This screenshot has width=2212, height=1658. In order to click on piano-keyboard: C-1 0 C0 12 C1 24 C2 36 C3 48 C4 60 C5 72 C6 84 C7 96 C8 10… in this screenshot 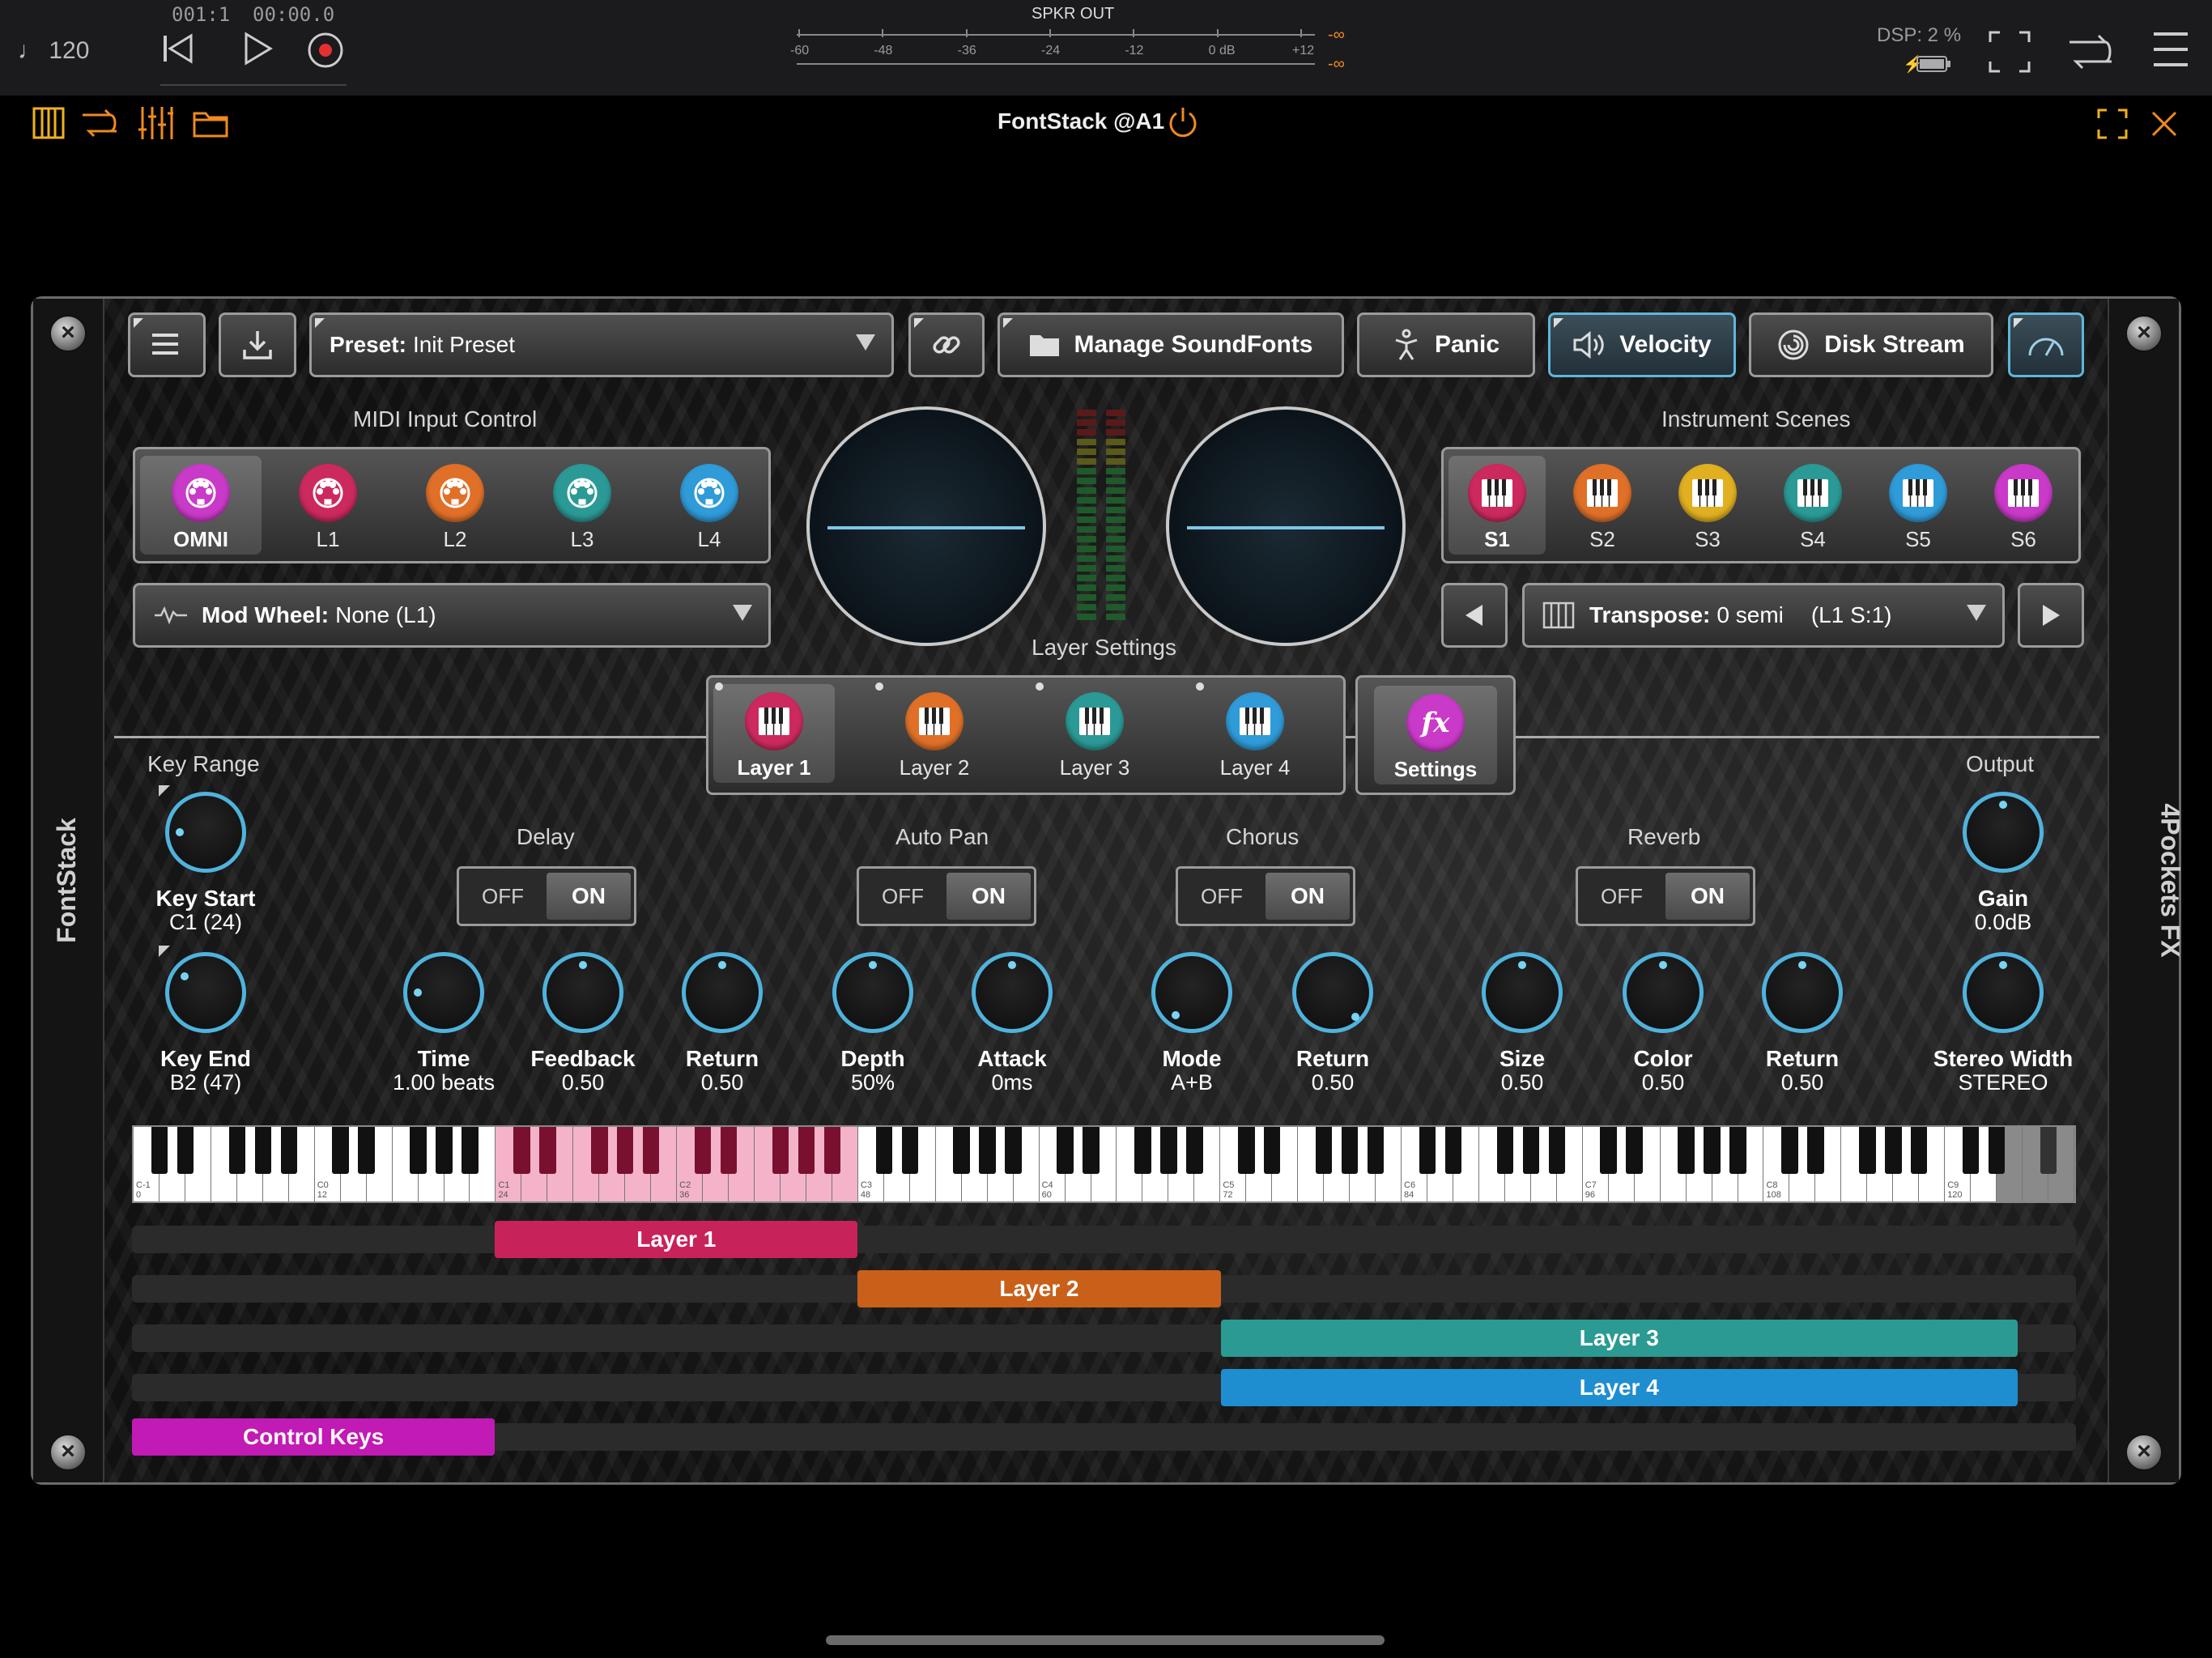, I will do `click(1104, 1164)`.